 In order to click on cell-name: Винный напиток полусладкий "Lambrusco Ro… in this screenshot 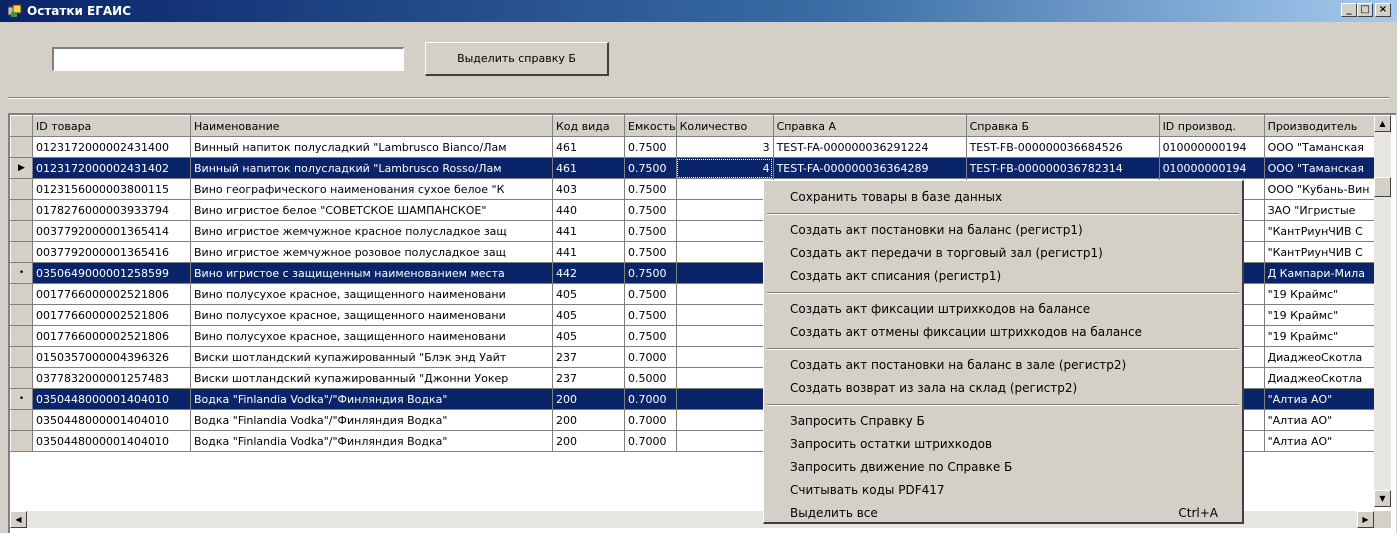, I will do `click(371, 168)`.